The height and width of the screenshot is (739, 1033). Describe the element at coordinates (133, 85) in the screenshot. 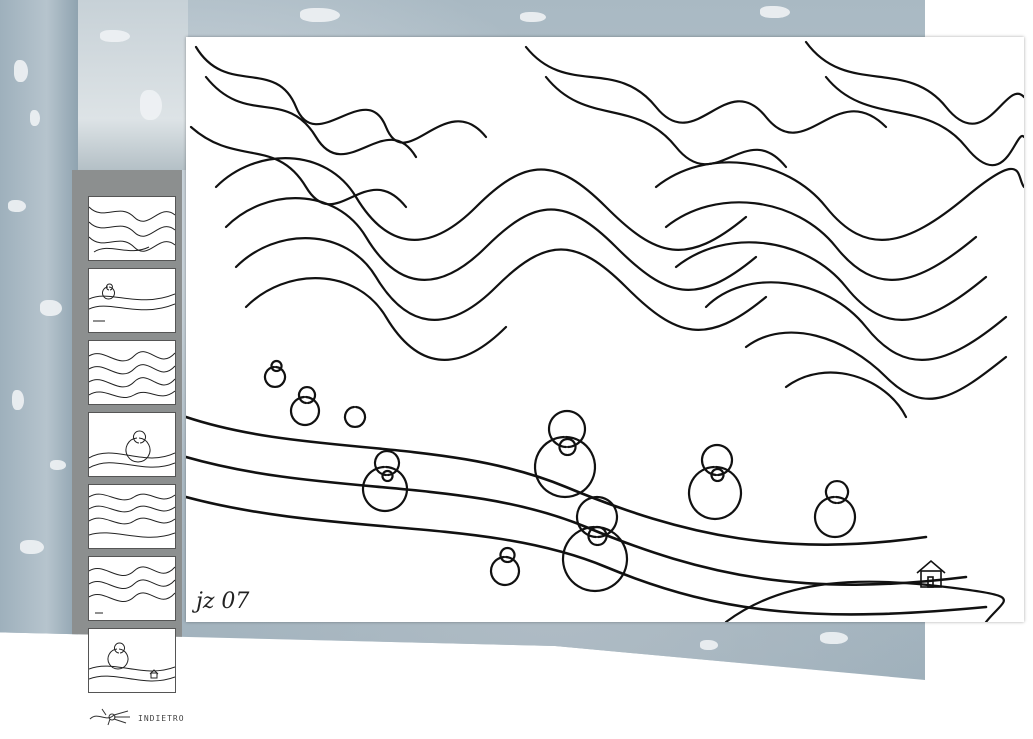

I see `wall-strip` at that location.